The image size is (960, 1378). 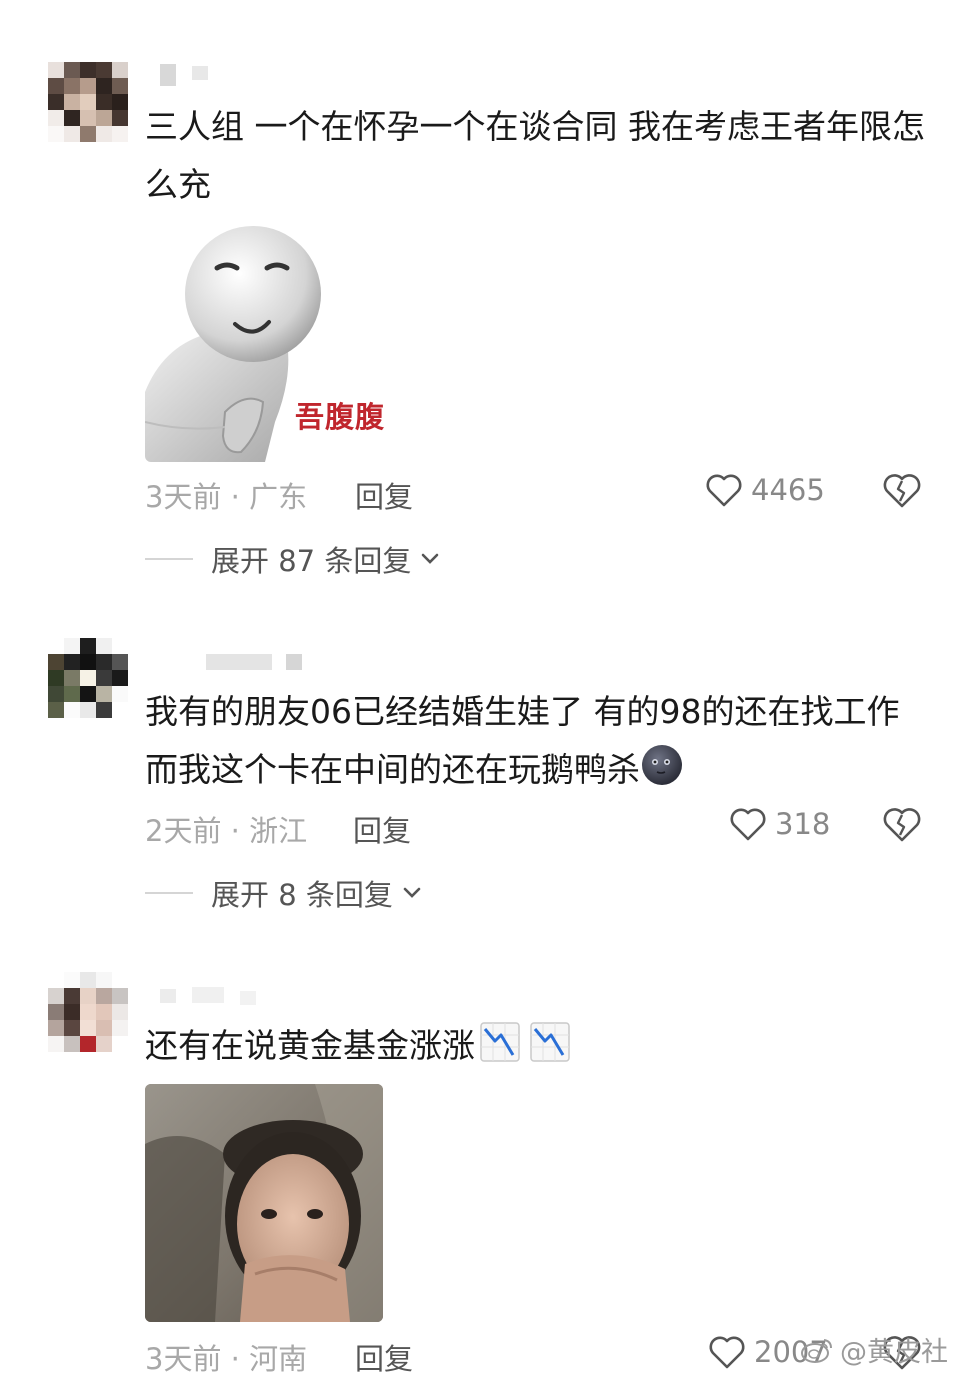 I want to click on expand-replies-label: 展开 8 条回复, so click(x=302, y=895).